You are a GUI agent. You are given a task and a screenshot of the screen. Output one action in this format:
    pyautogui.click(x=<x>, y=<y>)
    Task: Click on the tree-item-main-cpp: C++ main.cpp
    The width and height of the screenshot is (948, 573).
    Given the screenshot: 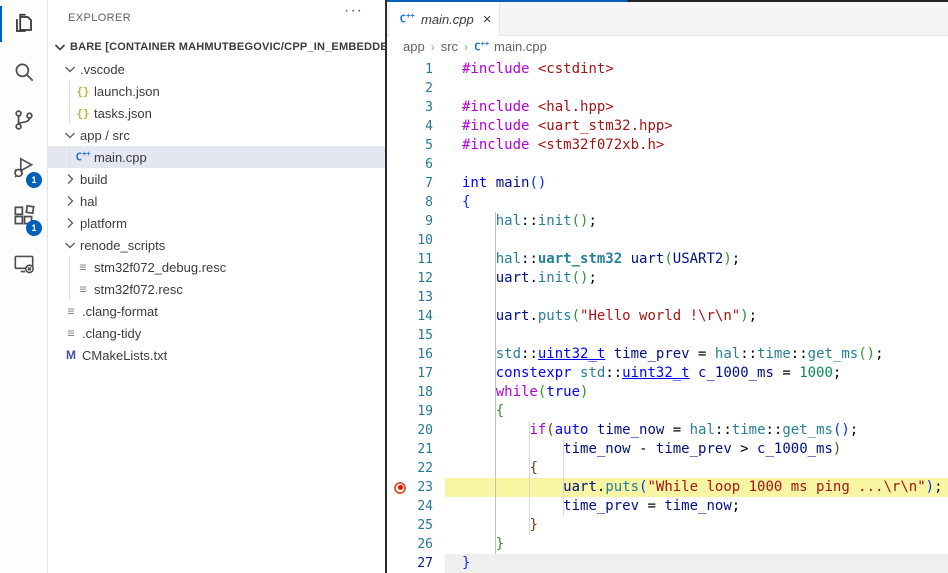 What is the action you would take?
    pyautogui.click(x=216, y=157)
    